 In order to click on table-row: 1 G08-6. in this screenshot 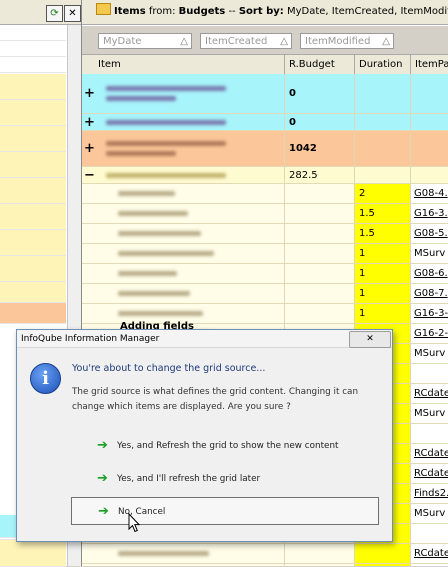, I will do `click(265, 274)`.